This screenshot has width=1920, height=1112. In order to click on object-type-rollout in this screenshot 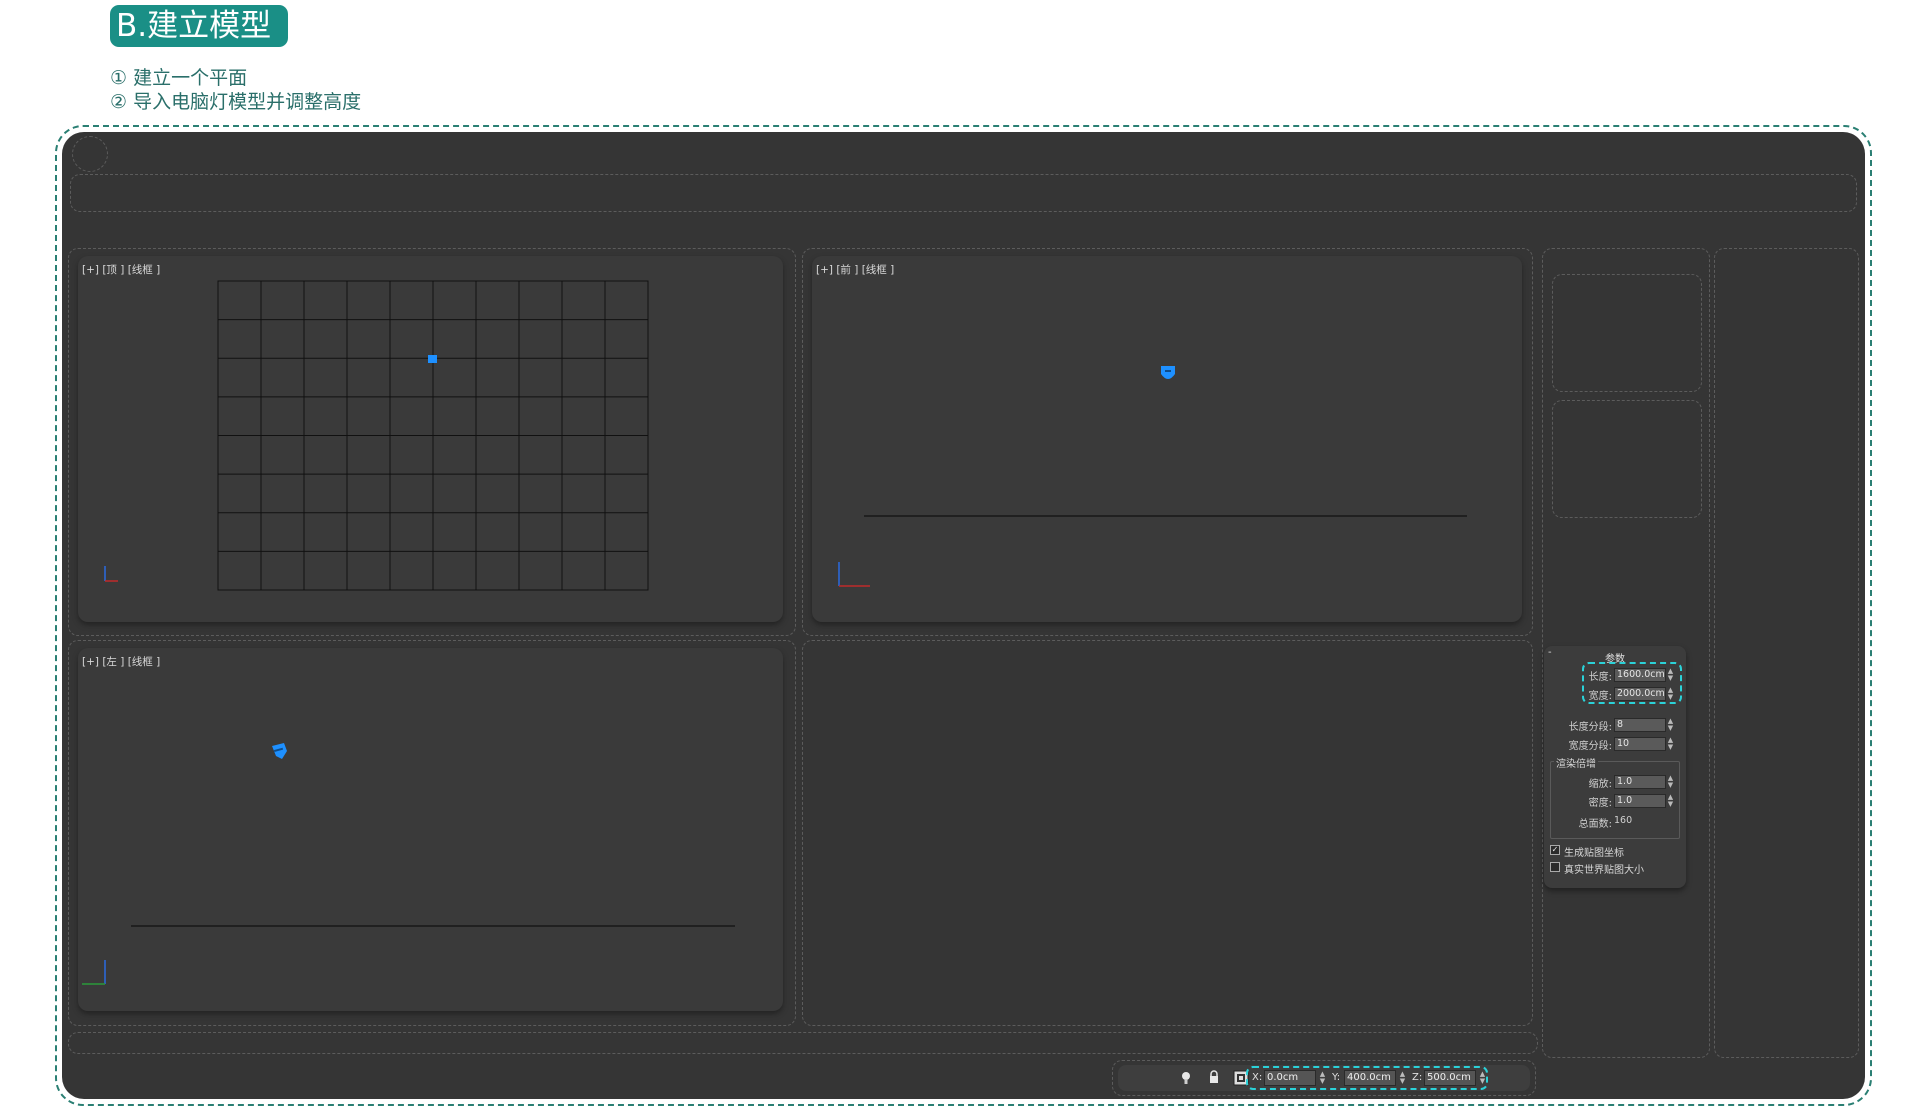, I will do `click(1627, 459)`.